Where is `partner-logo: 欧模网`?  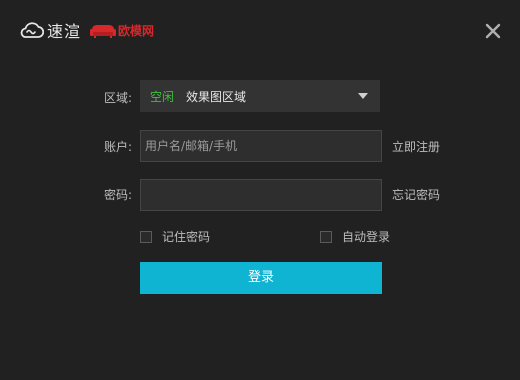 partner-logo: 欧模网 is located at coordinates (121, 30).